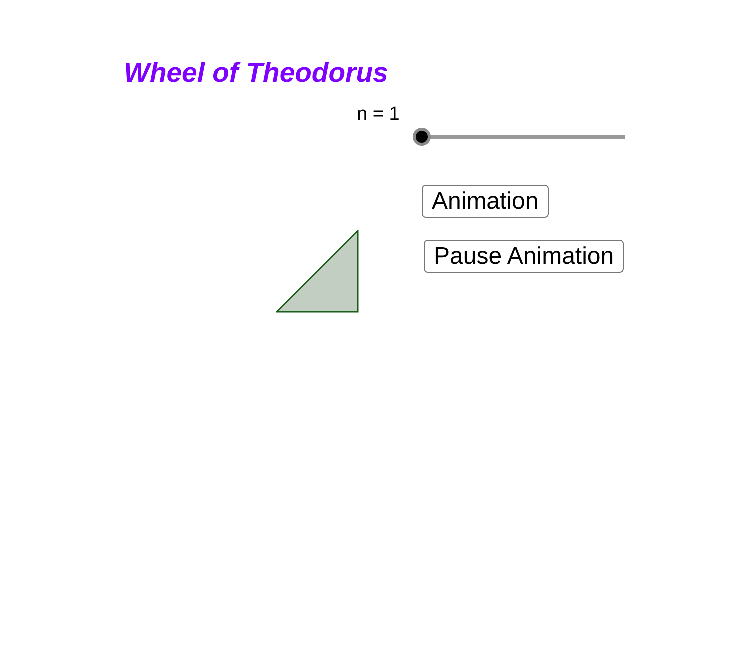  I want to click on animation-button: Animation, so click(485, 201).